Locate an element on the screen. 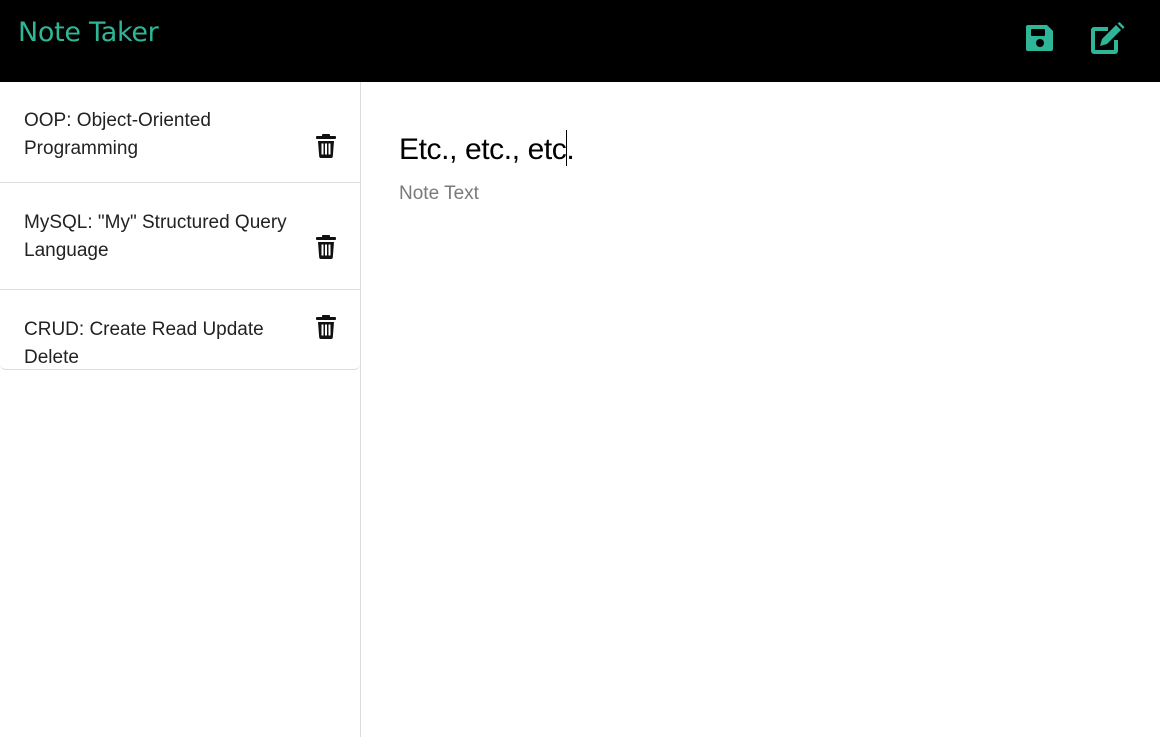  note-title: CRUD: Create Read Update Delete is located at coordinates (172, 344).